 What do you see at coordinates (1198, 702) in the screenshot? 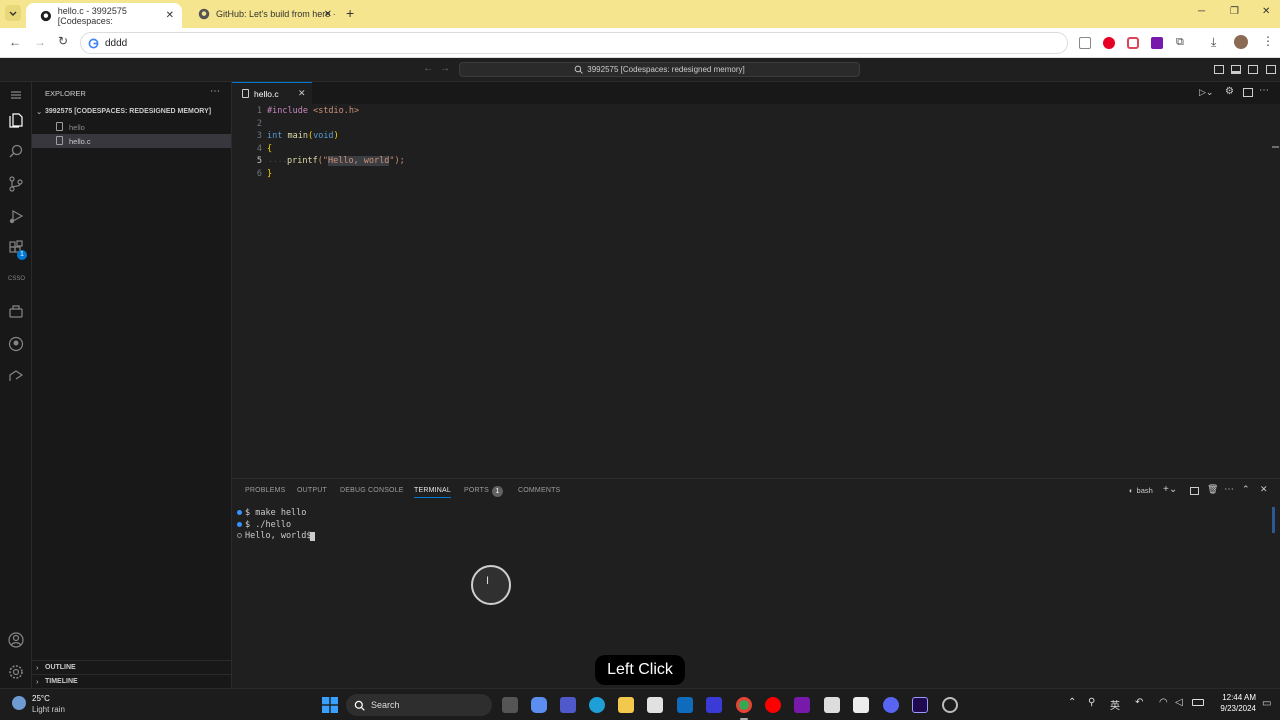
I see `battery-icon` at bounding box center [1198, 702].